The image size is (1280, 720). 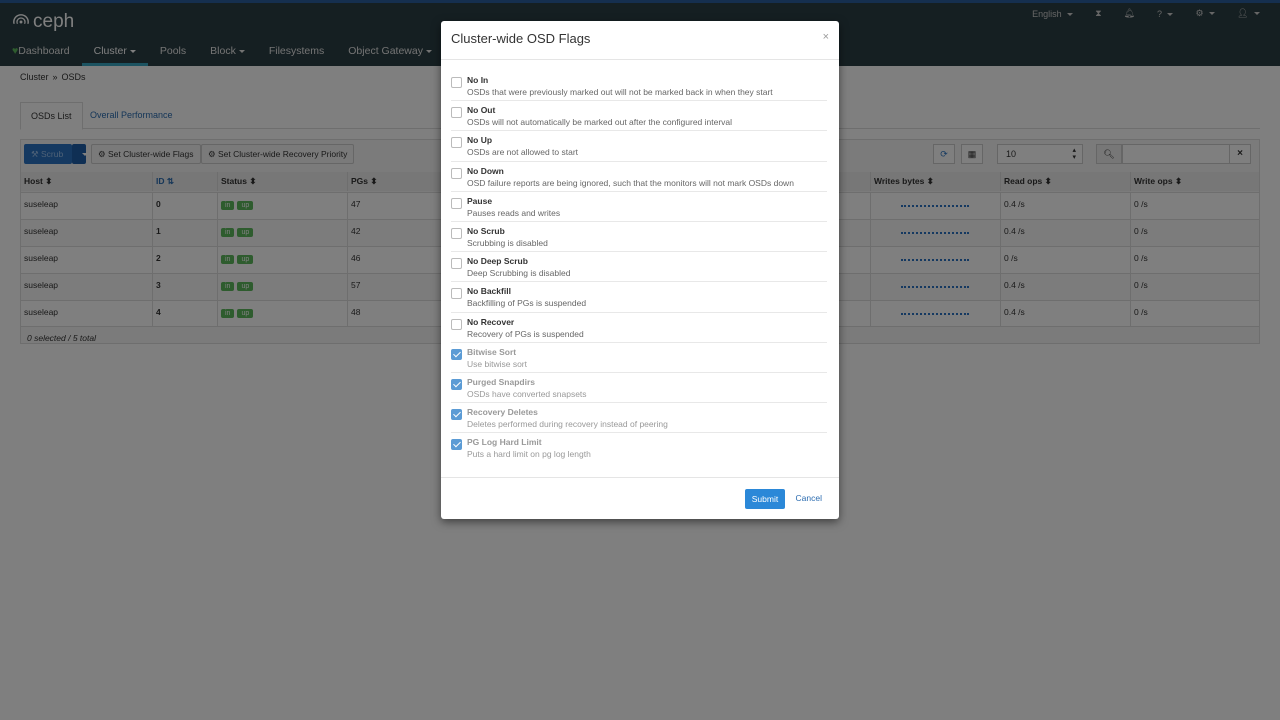 I want to click on flag-no-up: No Up OSDs are not allowed to start, so click(x=639, y=146).